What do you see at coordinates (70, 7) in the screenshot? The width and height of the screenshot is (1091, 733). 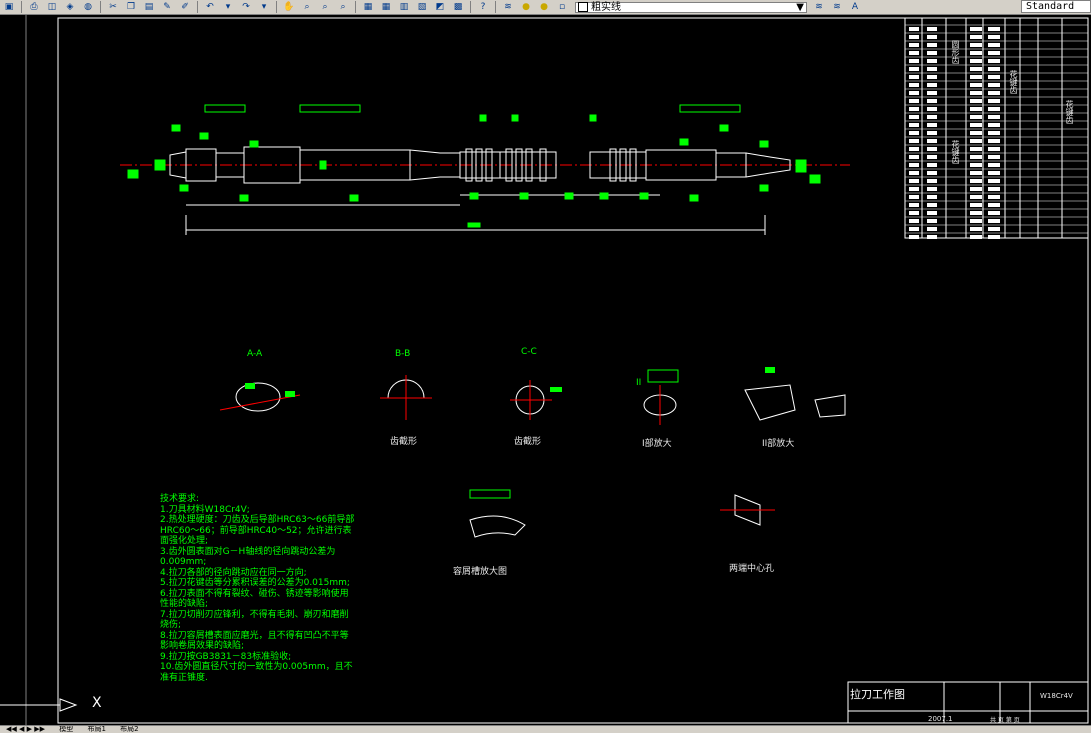 I see `publish-icon: ◈` at bounding box center [70, 7].